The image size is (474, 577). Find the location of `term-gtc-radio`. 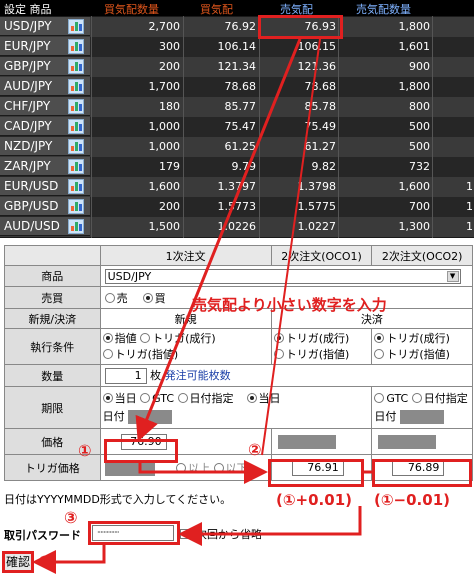

term-gtc-radio is located at coordinates (145, 397).